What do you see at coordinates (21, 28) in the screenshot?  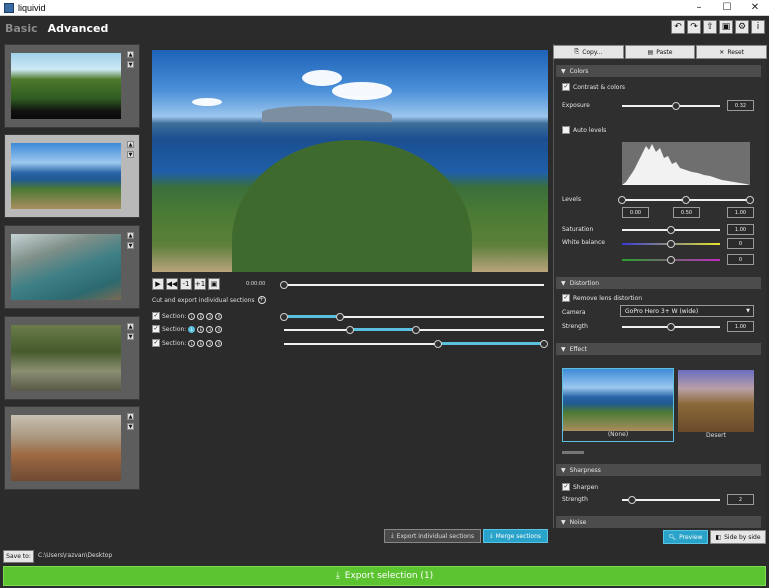 I see `tab-basic: Basic` at bounding box center [21, 28].